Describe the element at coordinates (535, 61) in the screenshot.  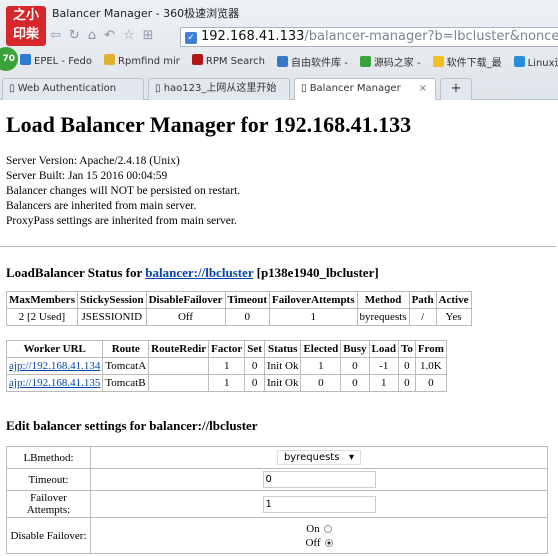
I see `bookmark-item: Linux运维里` at that location.